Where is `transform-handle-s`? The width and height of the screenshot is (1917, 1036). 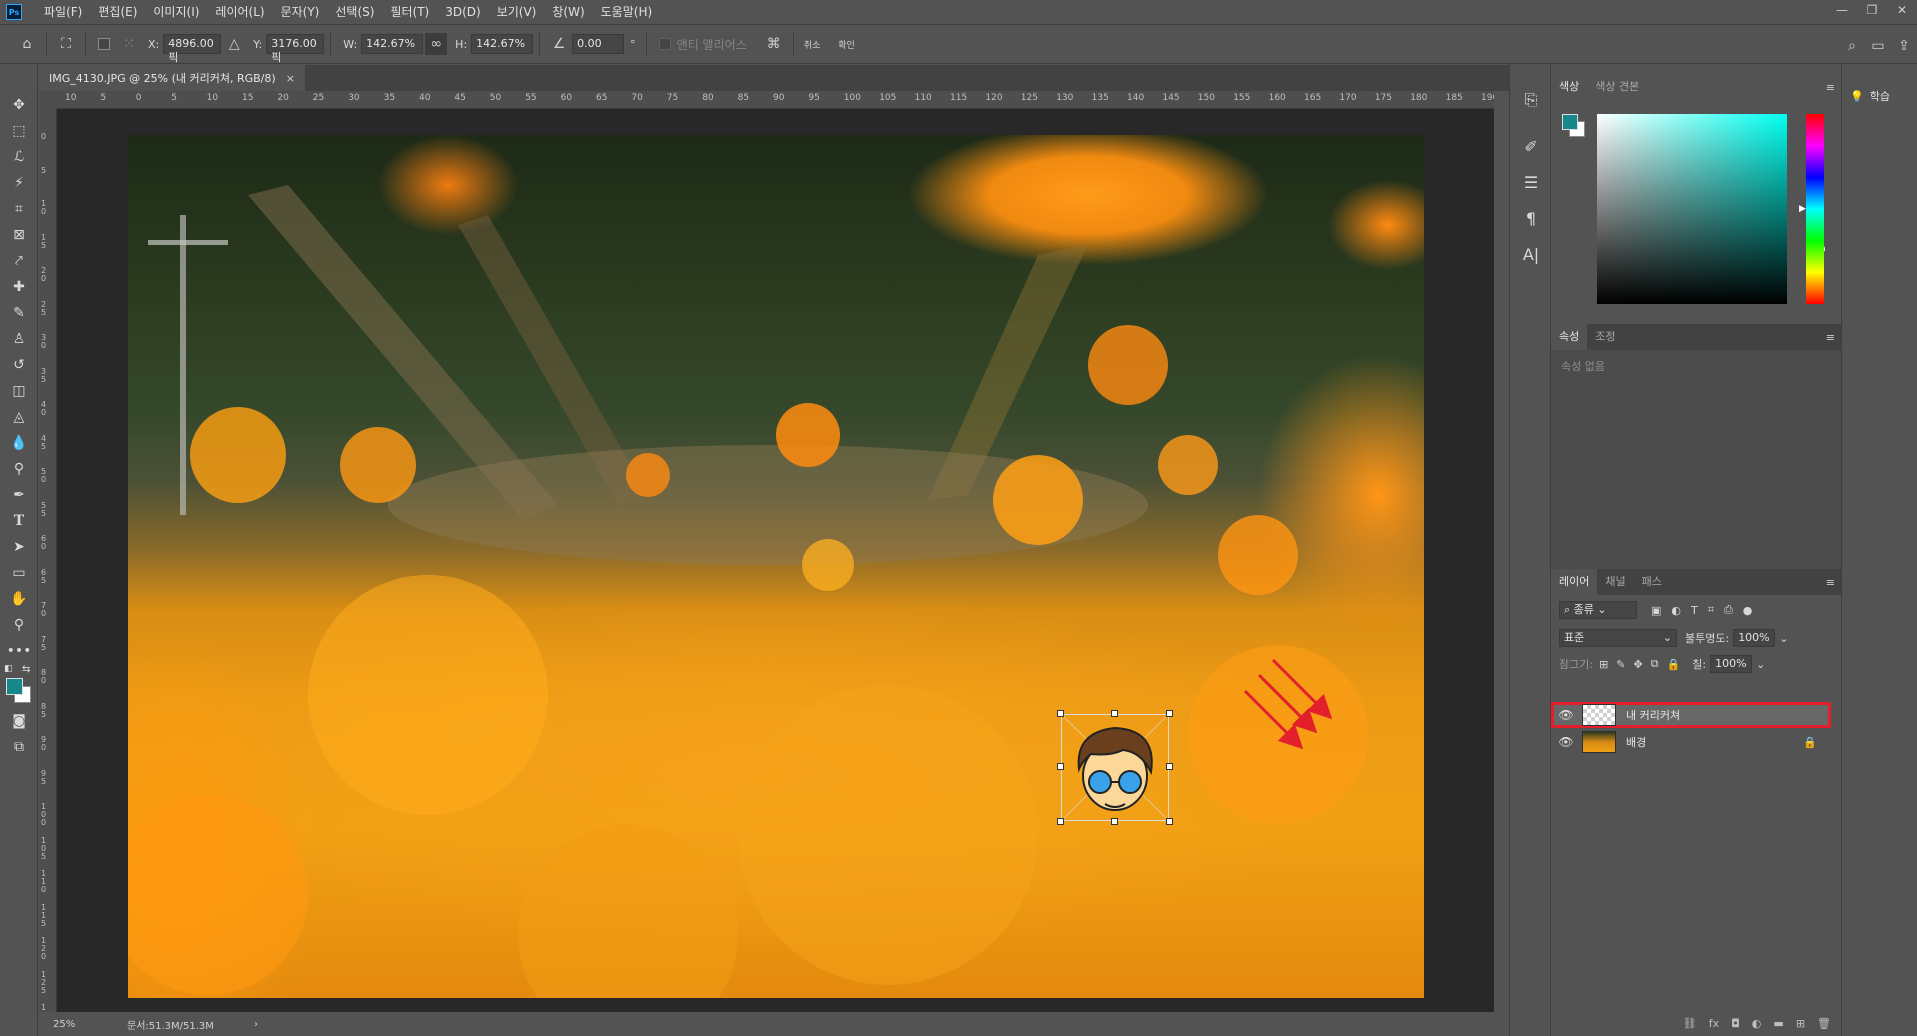 transform-handle-s is located at coordinates (1114, 821).